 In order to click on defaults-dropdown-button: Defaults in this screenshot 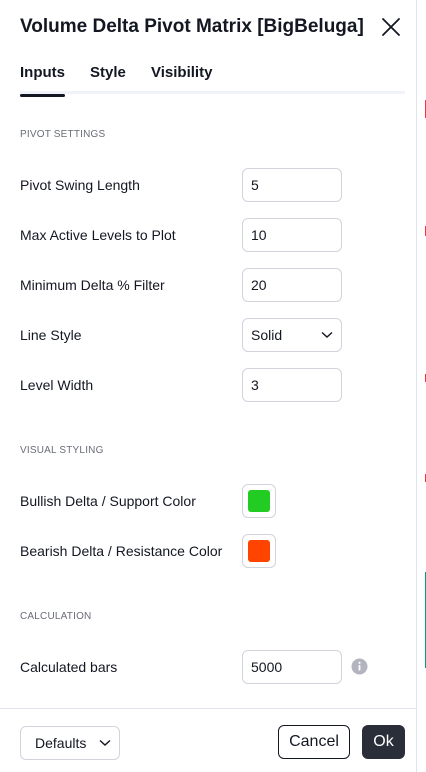, I will do `click(70, 743)`.